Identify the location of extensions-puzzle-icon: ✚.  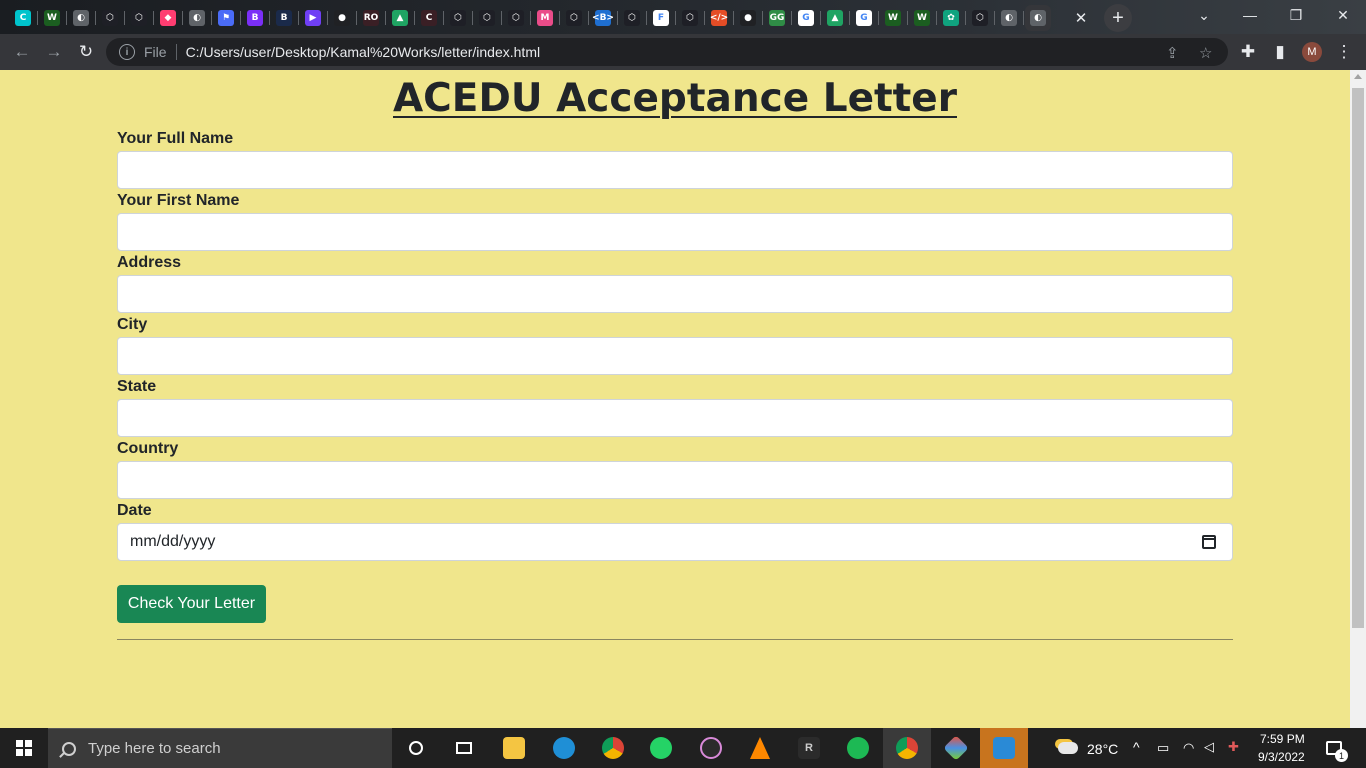
(1248, 52).